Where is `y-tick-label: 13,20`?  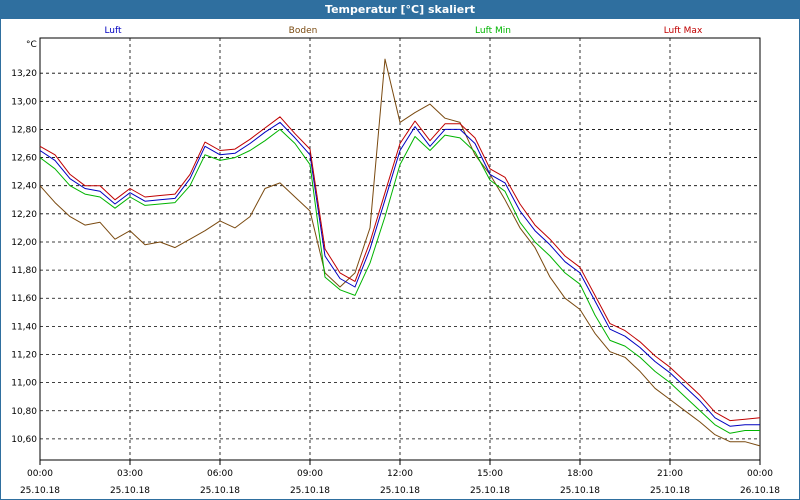 y-tick-label: 13,20 is located at coordinates (24, 74).